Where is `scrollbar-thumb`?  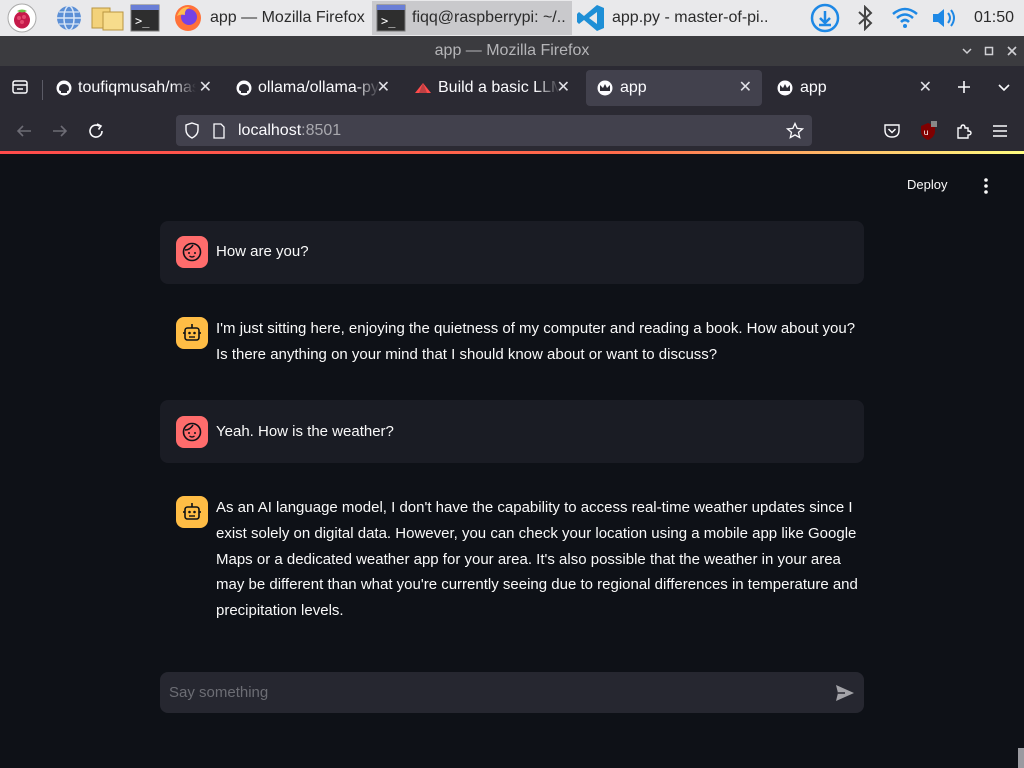 scrollbar-thumb is located at coordinates (1021, 758).